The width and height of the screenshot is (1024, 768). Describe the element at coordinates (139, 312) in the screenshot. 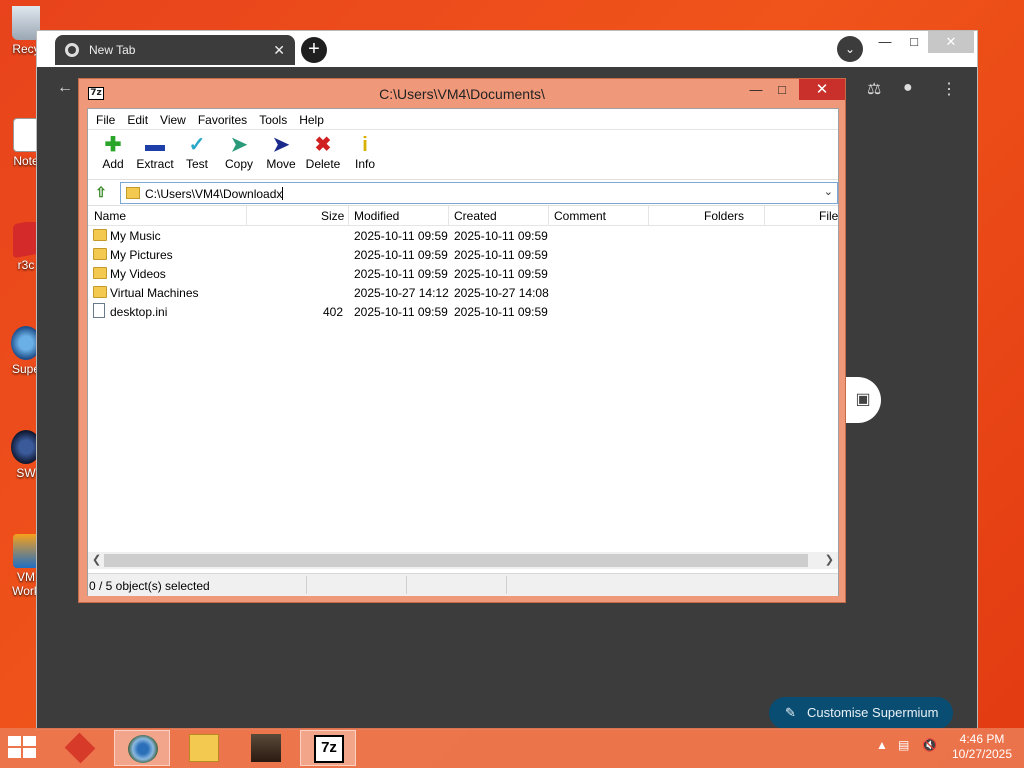

I see `file-name: desktop.ini` at that location.